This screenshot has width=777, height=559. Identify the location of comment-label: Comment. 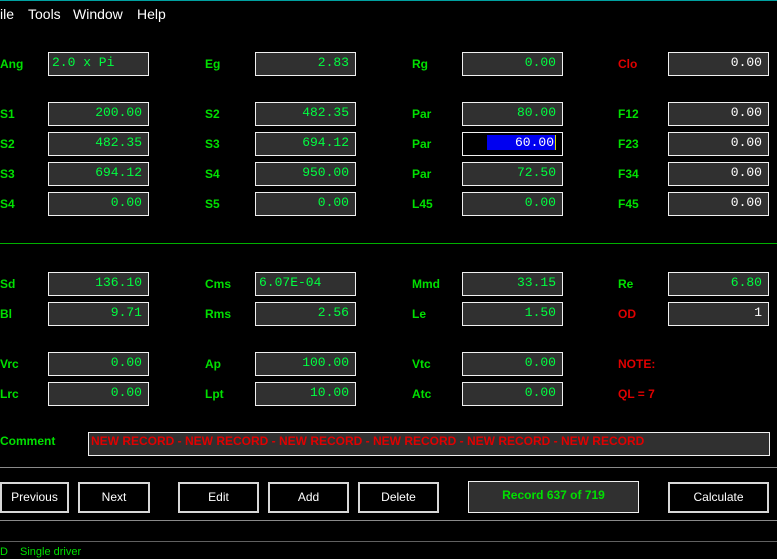
(28, 441).